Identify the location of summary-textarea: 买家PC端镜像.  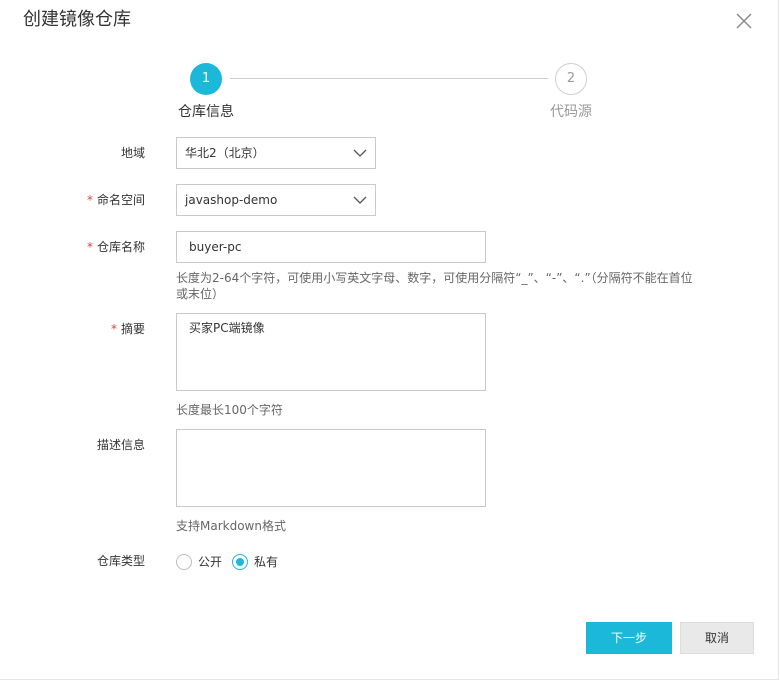
(331, 352).